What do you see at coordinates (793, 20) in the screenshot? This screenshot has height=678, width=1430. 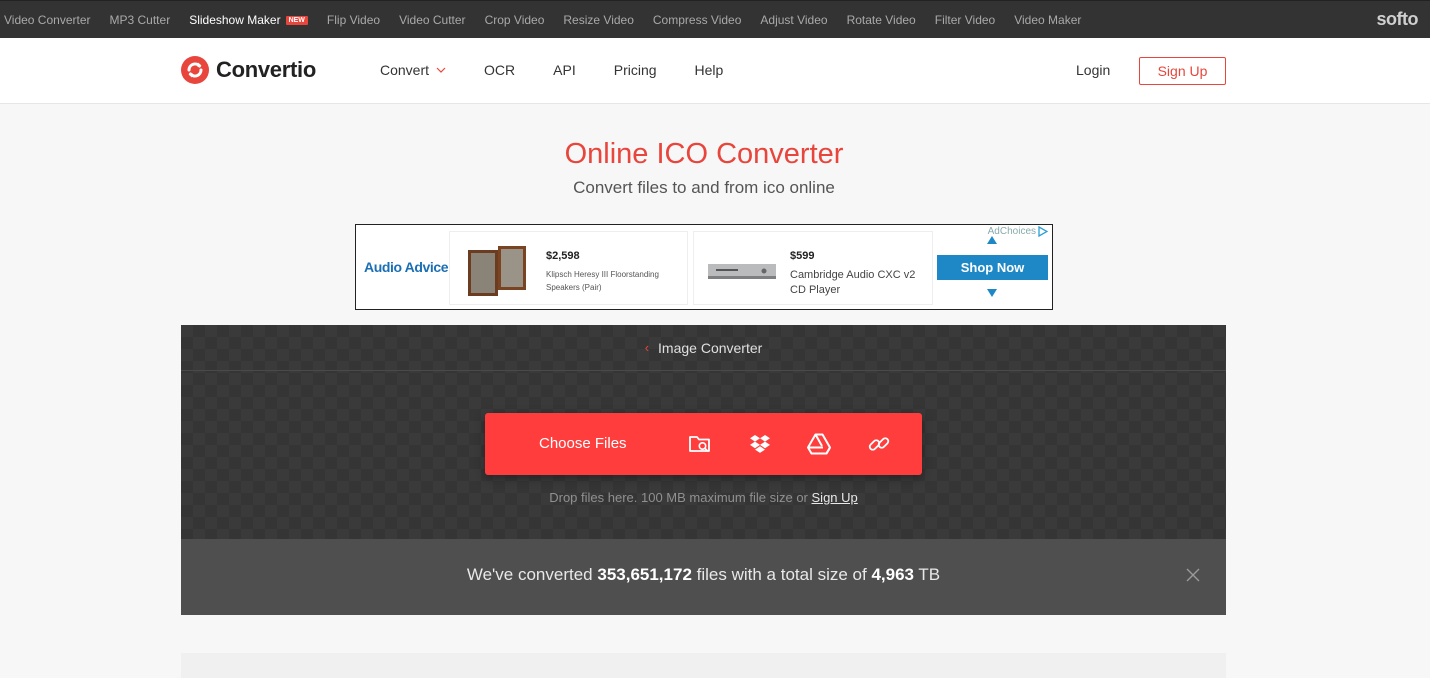 I see `topbar-link-adjust-video: Adjust Video` at bounding box center [793, 20].